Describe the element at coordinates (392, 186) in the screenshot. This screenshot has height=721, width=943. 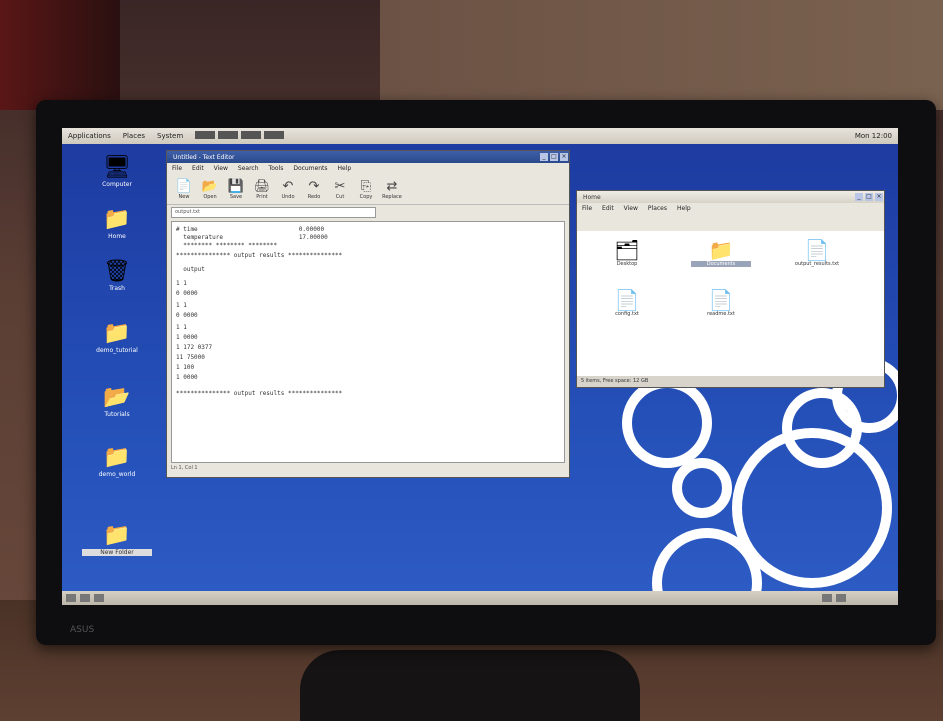
I see `replace-icon: ⇄` at that location.